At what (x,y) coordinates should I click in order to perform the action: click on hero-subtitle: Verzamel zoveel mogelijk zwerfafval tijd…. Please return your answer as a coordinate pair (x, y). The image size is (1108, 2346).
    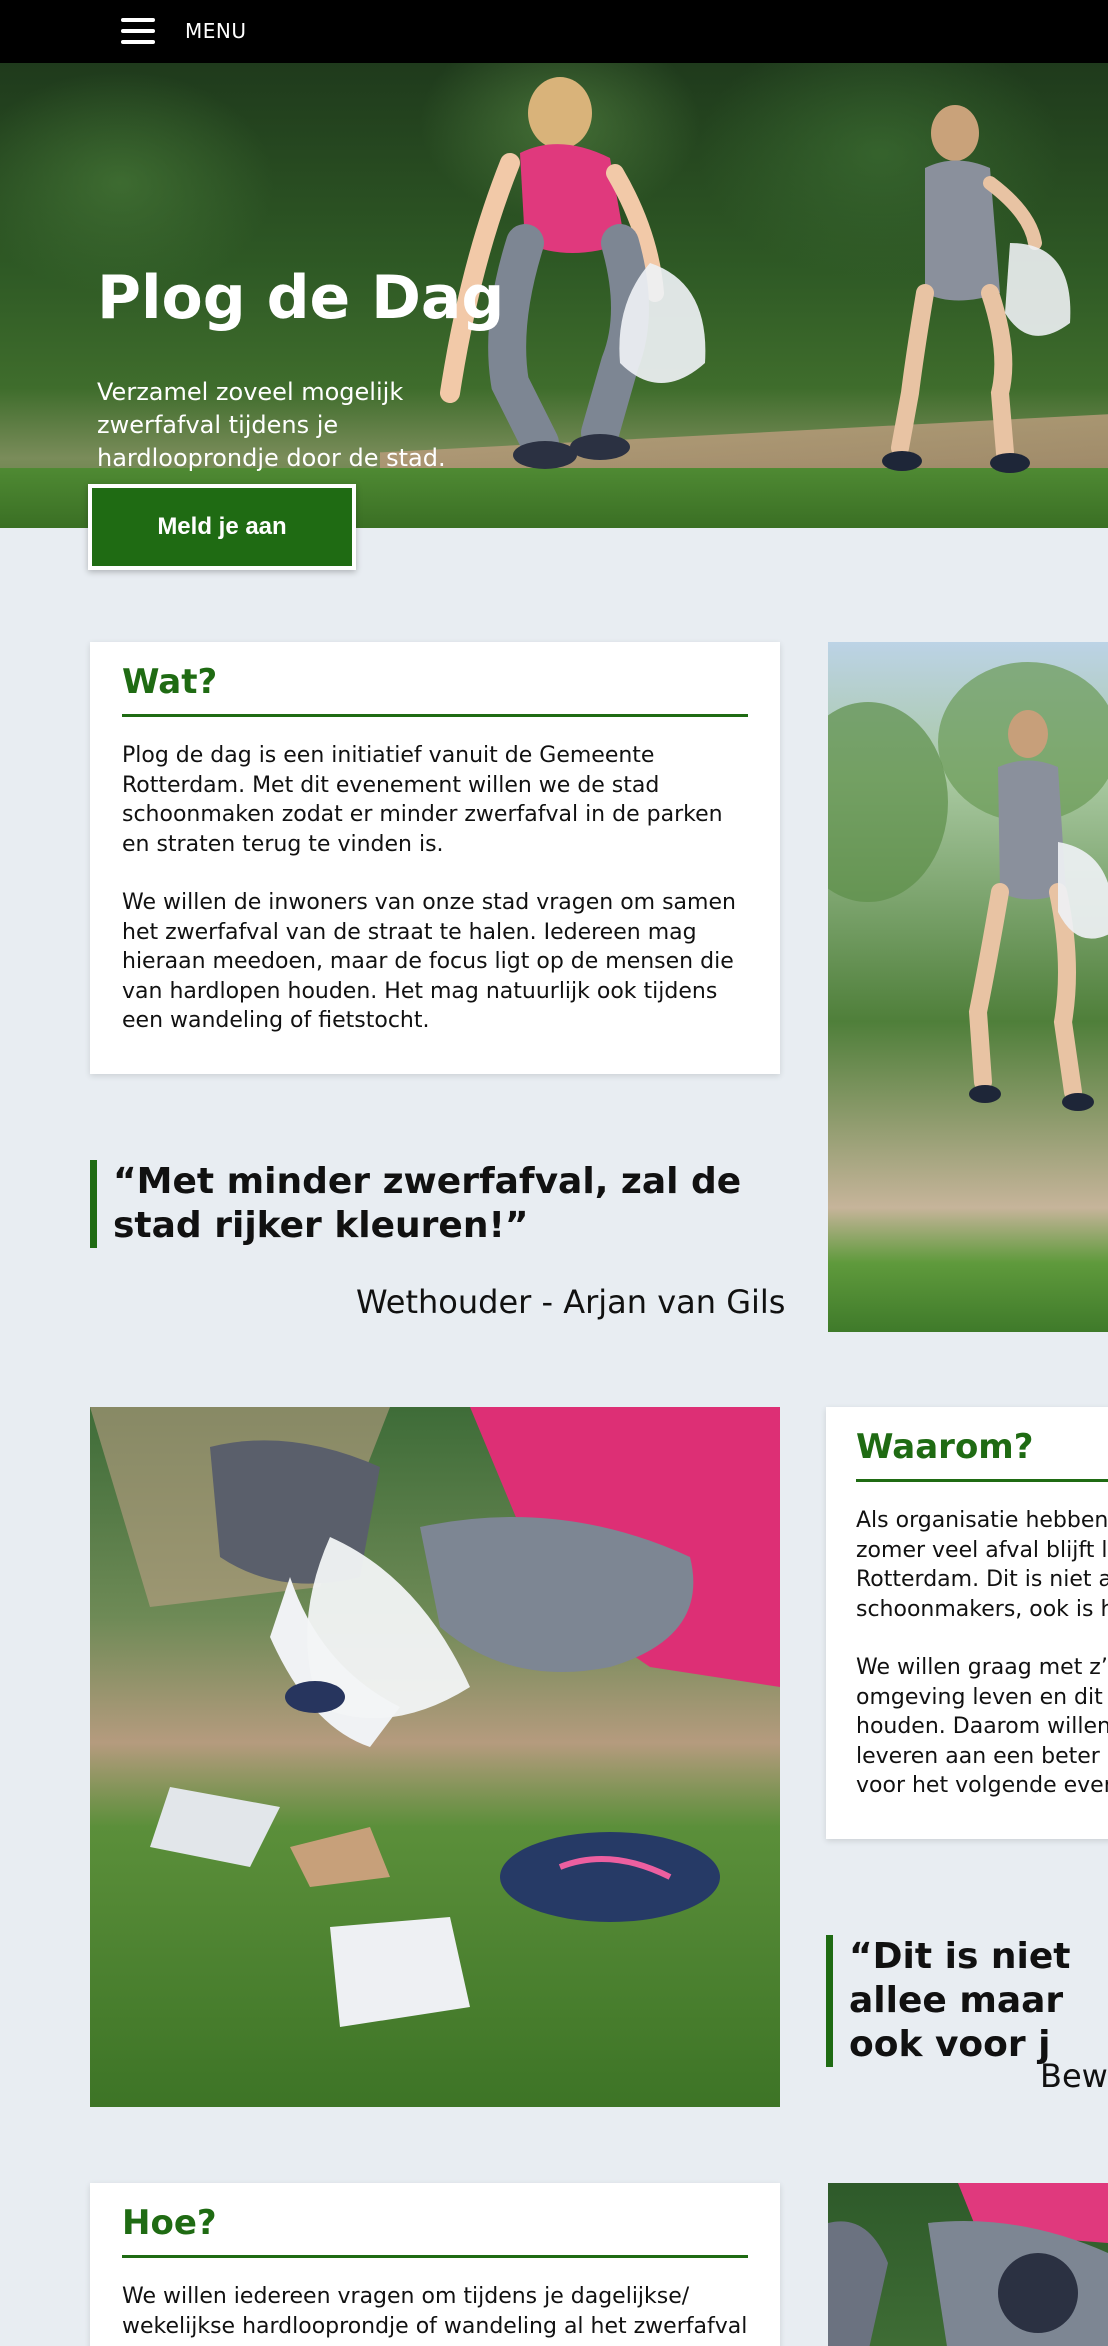
    Looking at the image, I should click on (271, 425).